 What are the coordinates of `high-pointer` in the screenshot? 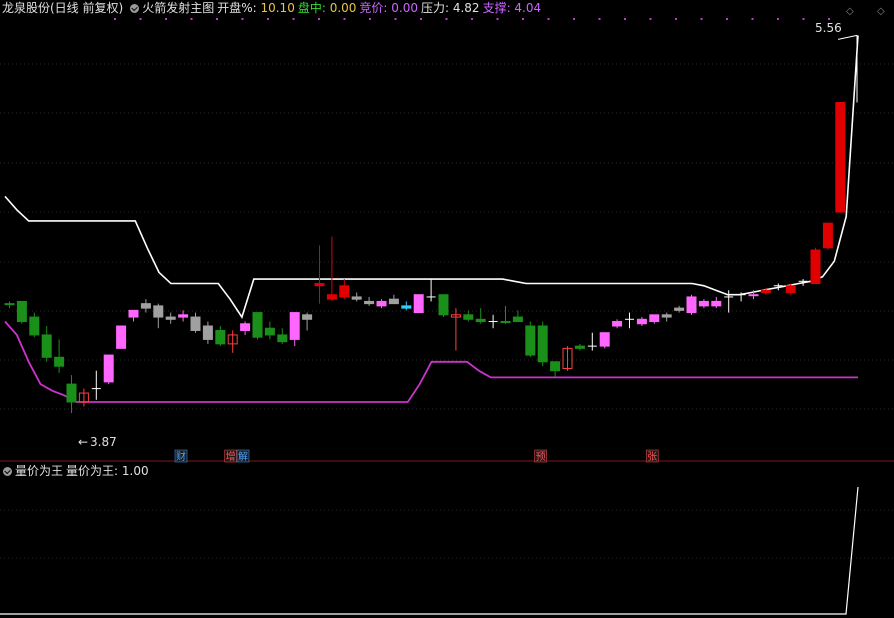 It's located at (847, 37).